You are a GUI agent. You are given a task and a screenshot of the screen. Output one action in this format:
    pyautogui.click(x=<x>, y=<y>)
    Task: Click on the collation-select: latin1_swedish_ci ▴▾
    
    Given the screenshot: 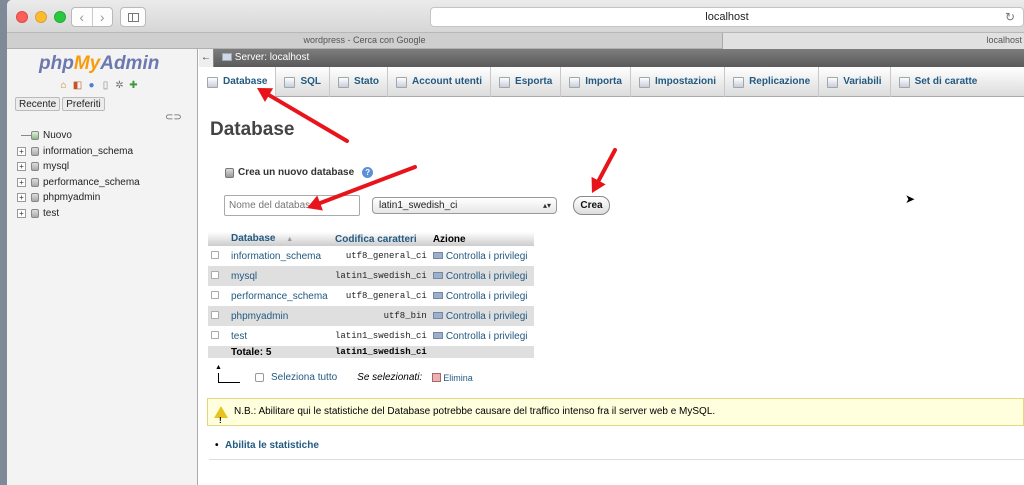 What is the action you would take?
    pyautogui.click(x=464, y=205)
    